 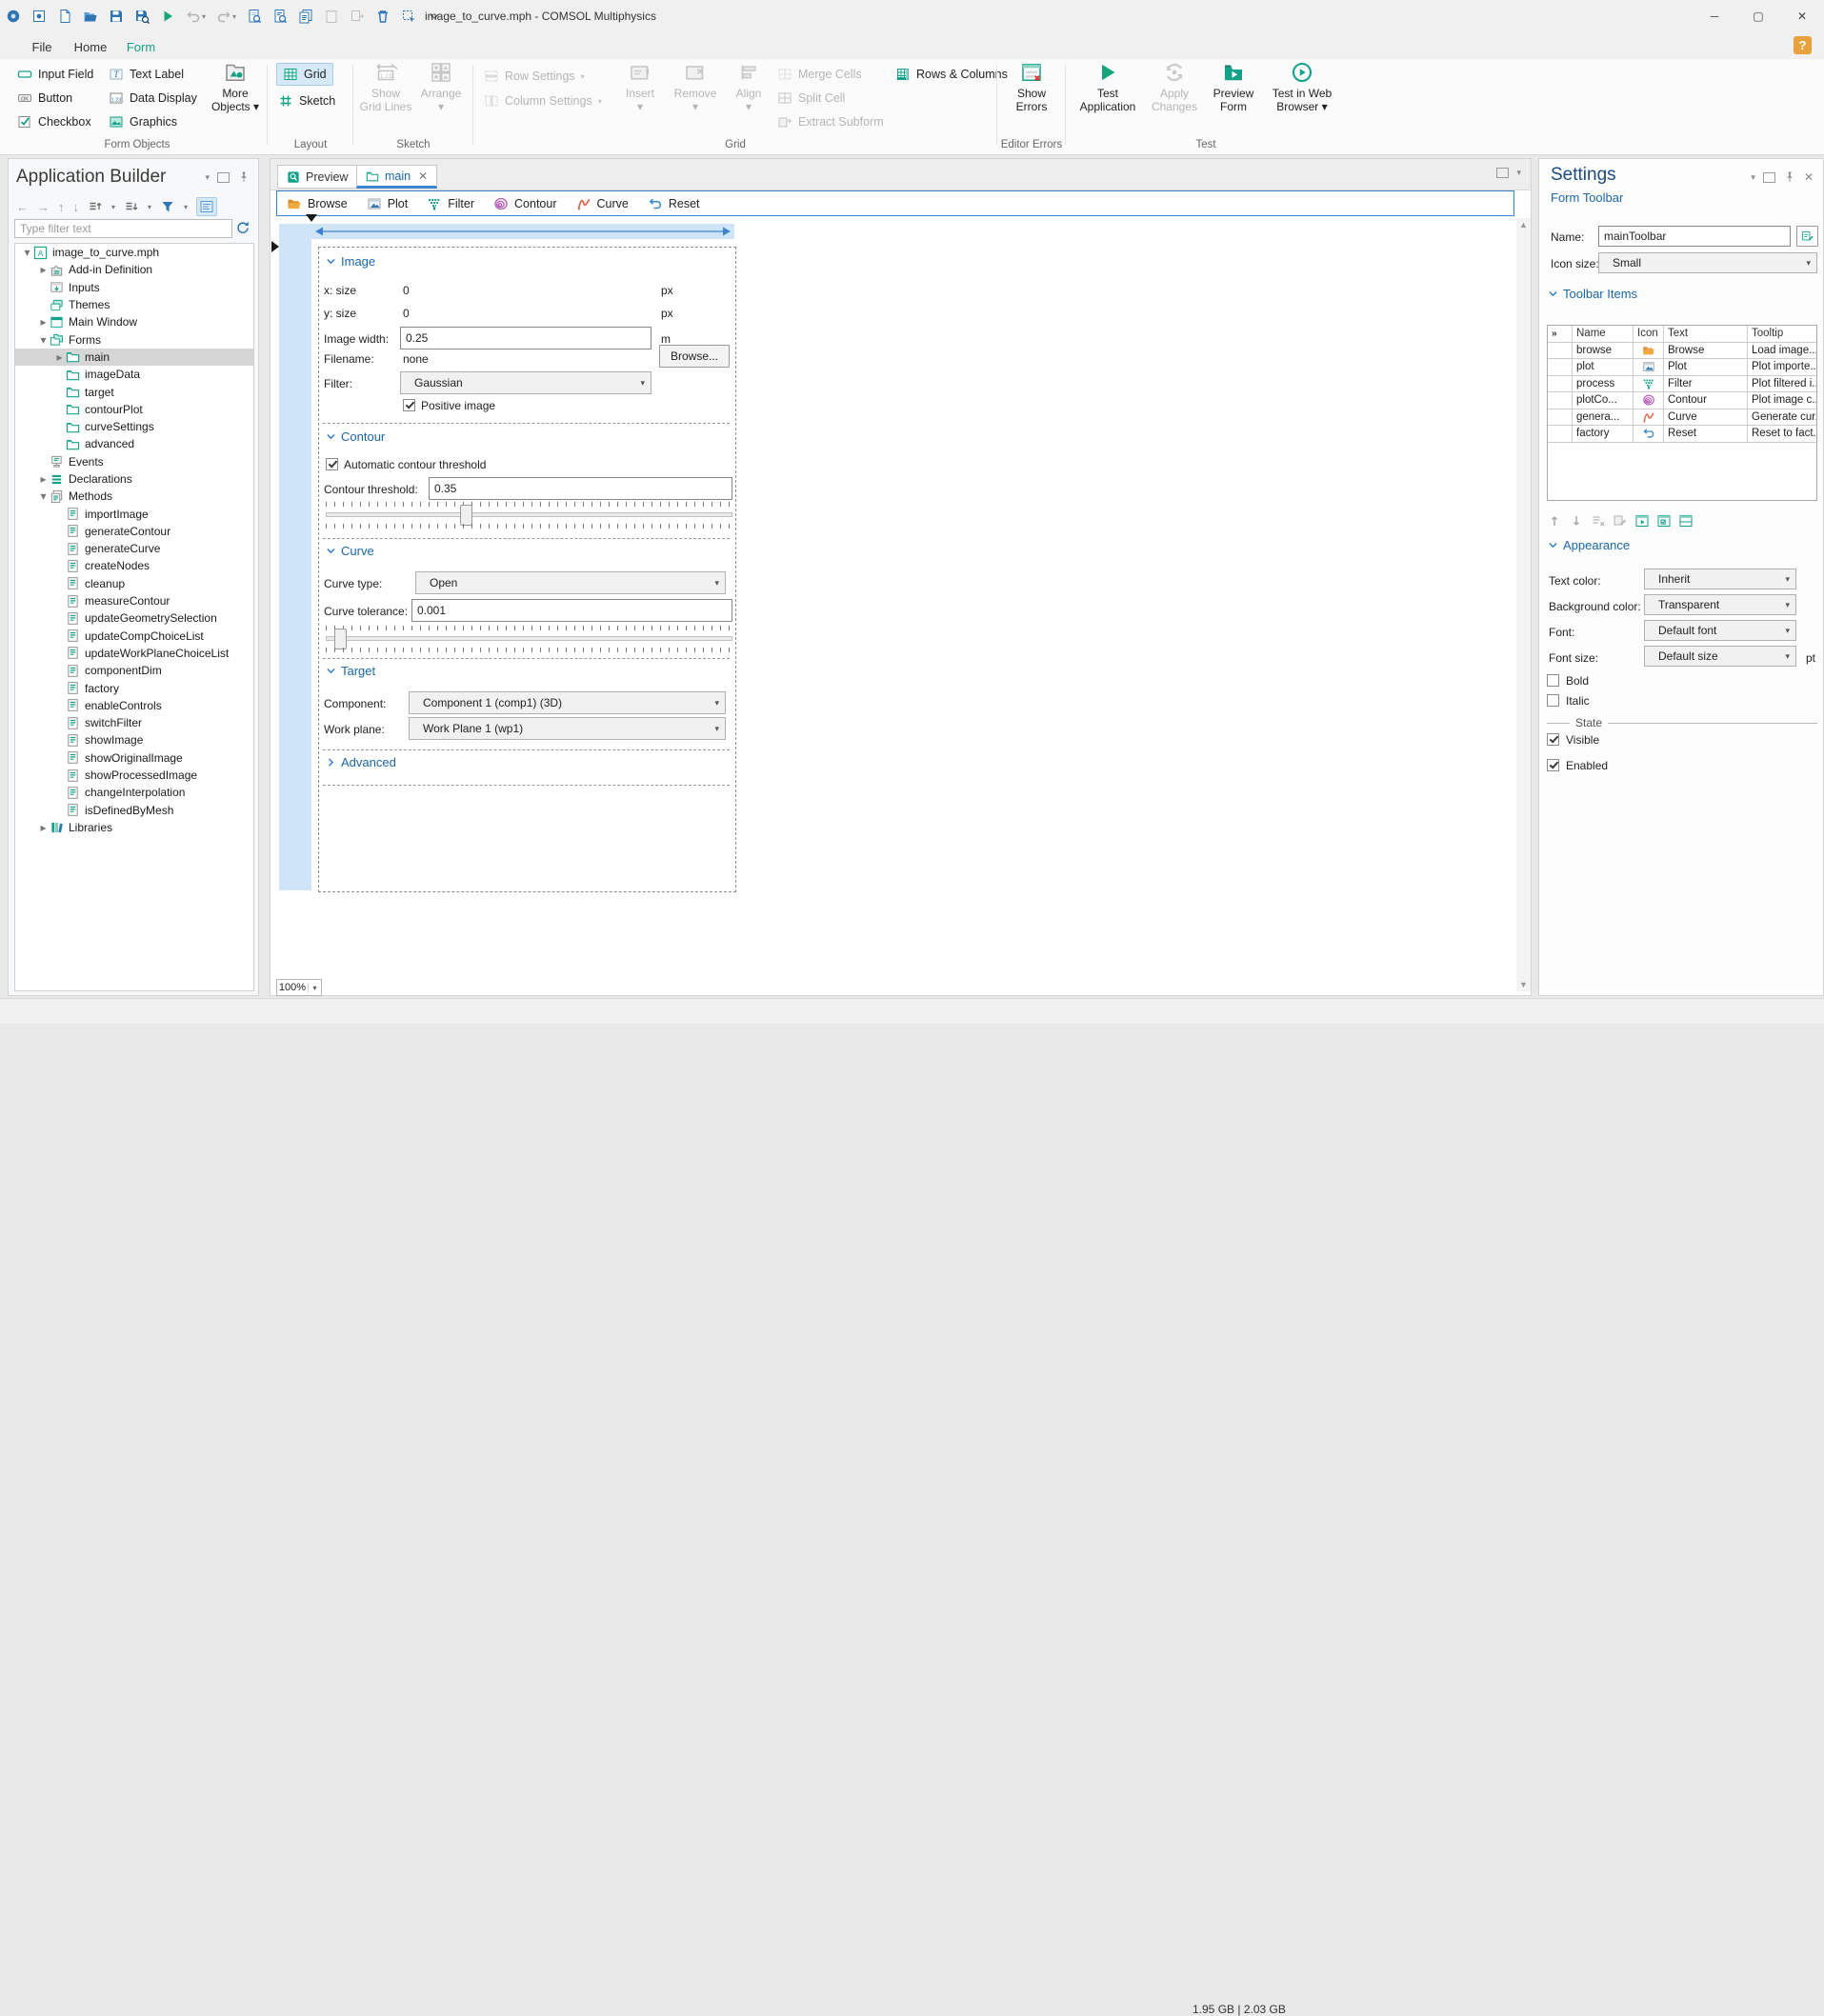 I want to click on component-select: Component 1 (comp1) (3D) ▾, so click(x=567, y=702).